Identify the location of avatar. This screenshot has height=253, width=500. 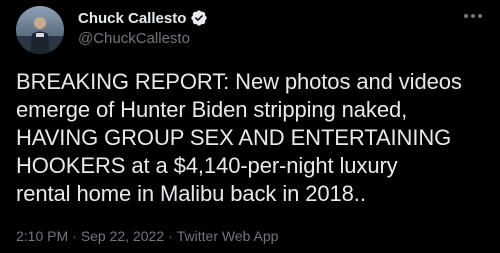
(40, 30).